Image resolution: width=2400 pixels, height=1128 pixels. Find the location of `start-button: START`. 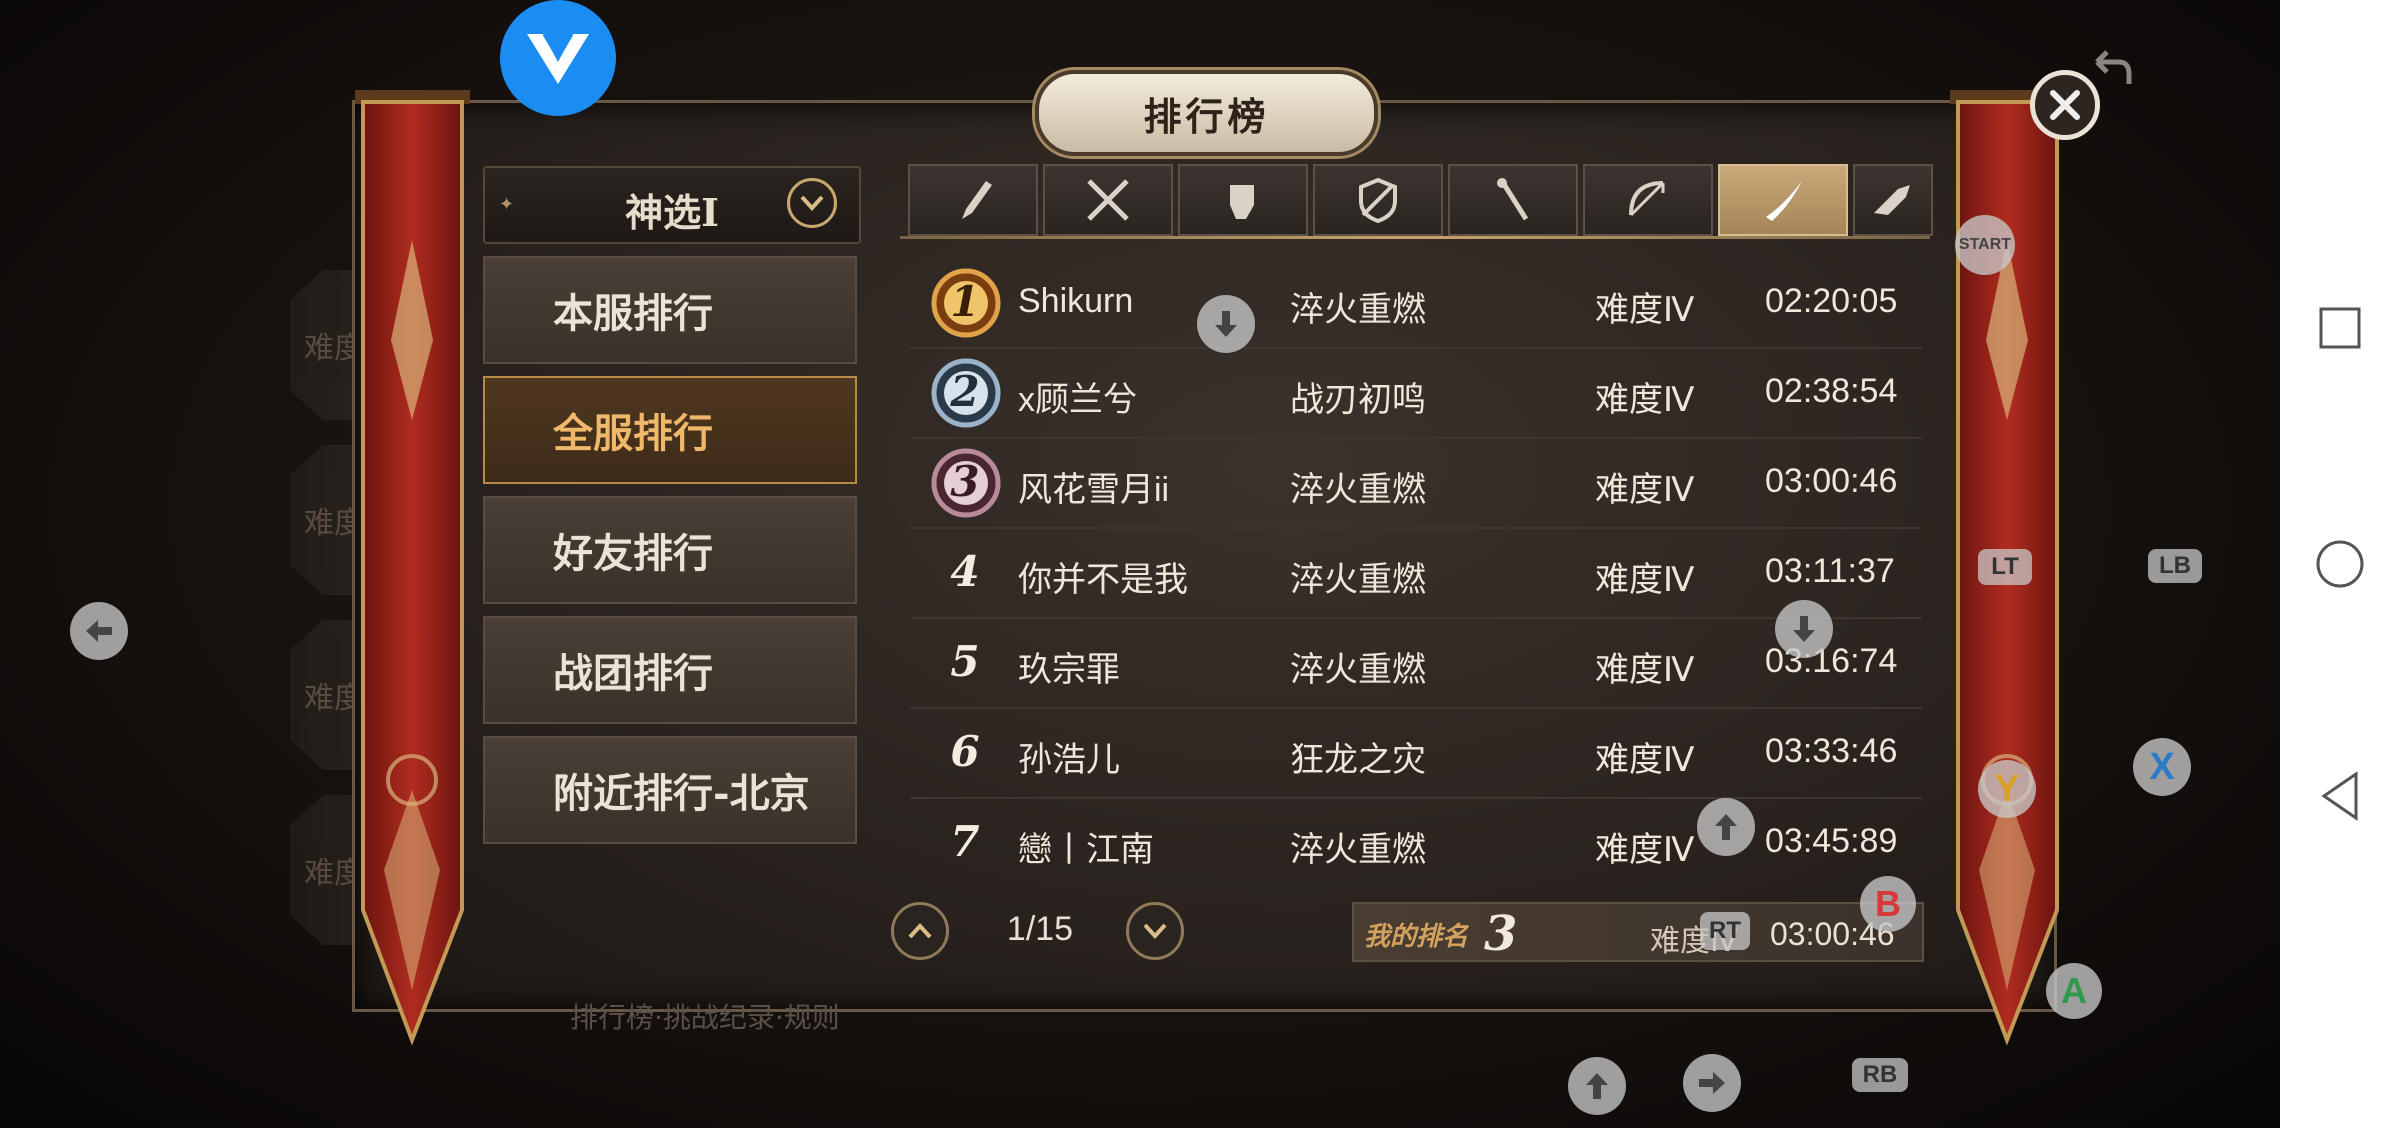

start-button: START is located at coordinates (1985, 245).